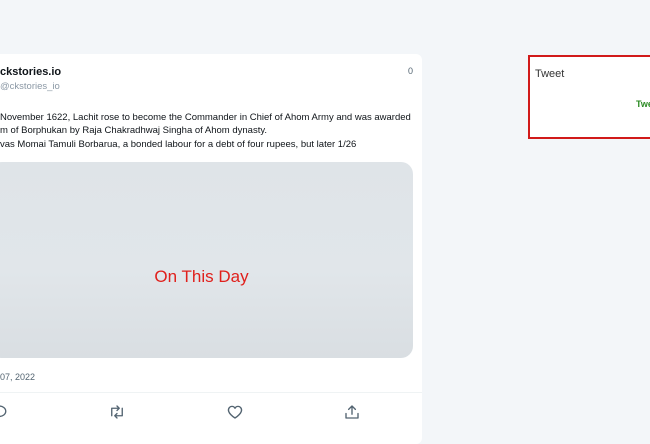 Image resolution: width=650 pixels, height=444 pixels. I want to click on share-button, so click(352, 412).